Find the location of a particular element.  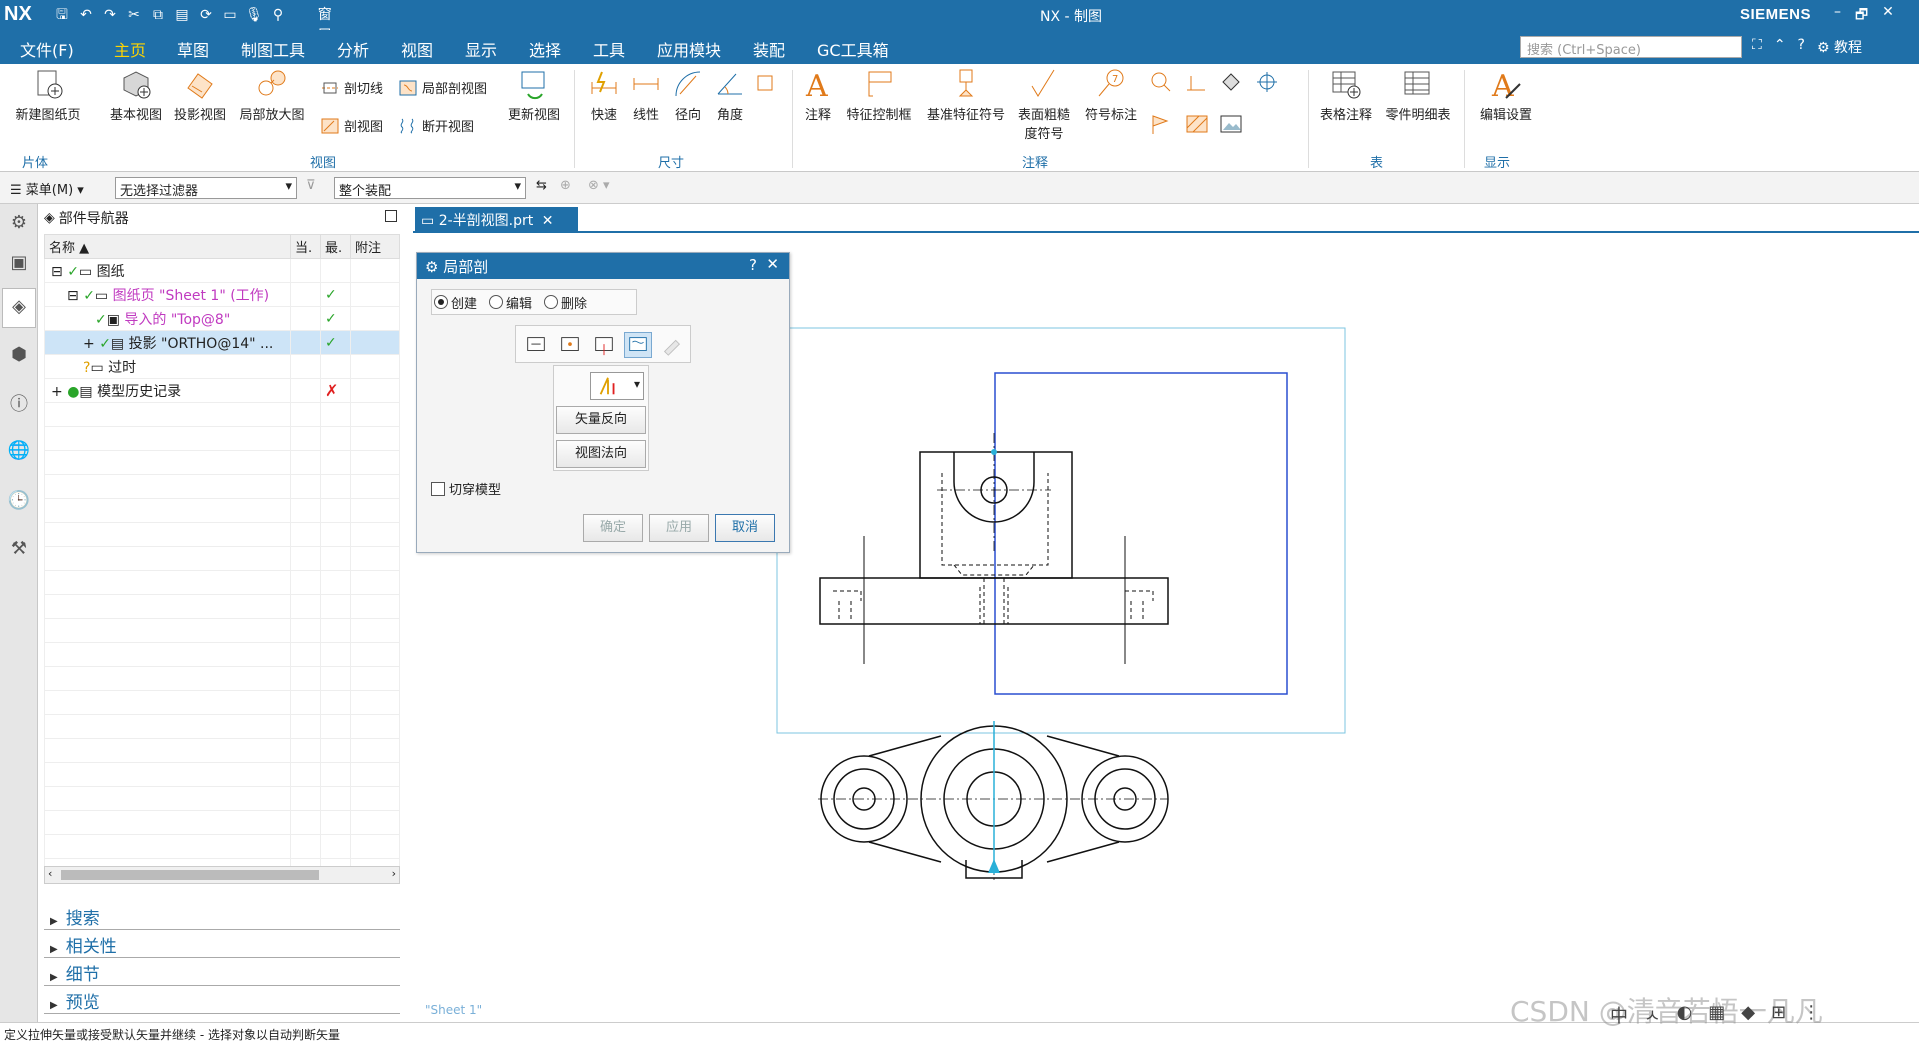

ordinate-dimension-button is located at coordinates (765, 85).